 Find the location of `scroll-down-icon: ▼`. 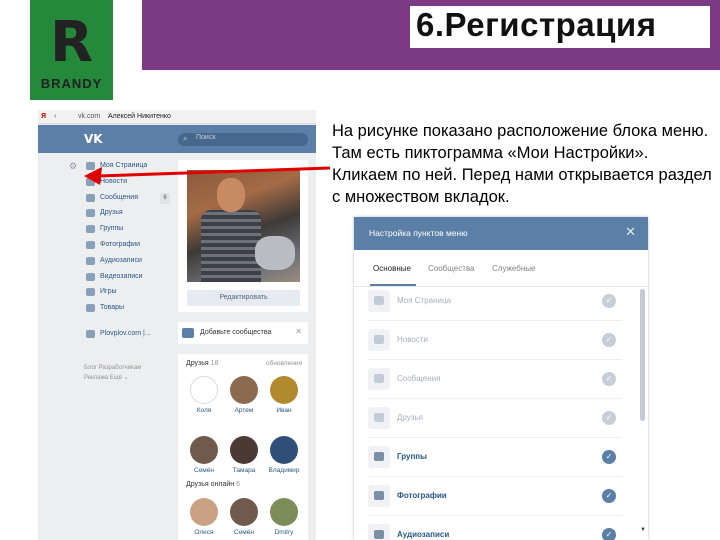

scroll-down-icon: ▼ is located at coordinates (643, 530).